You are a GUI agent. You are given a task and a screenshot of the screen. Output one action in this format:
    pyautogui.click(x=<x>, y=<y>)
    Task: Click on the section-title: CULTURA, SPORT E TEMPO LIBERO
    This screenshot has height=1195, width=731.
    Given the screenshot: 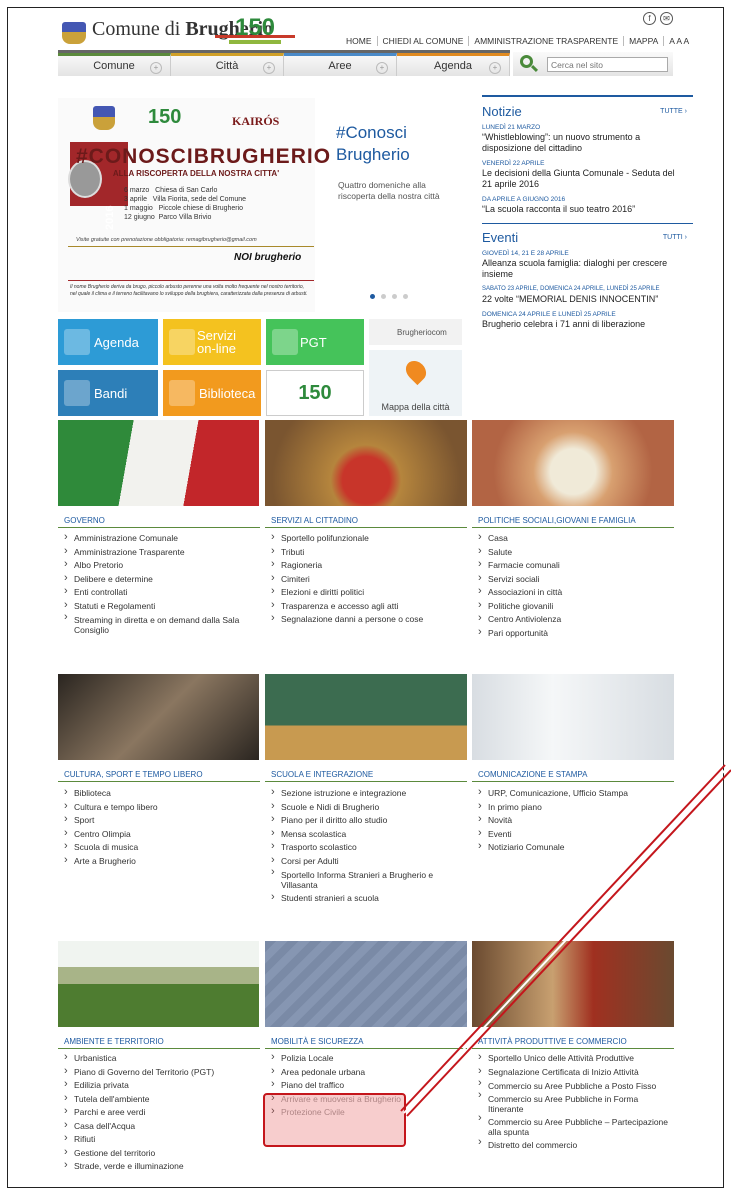 What is the action you would take?
    pyautogui.click(x=133, y=774)
    